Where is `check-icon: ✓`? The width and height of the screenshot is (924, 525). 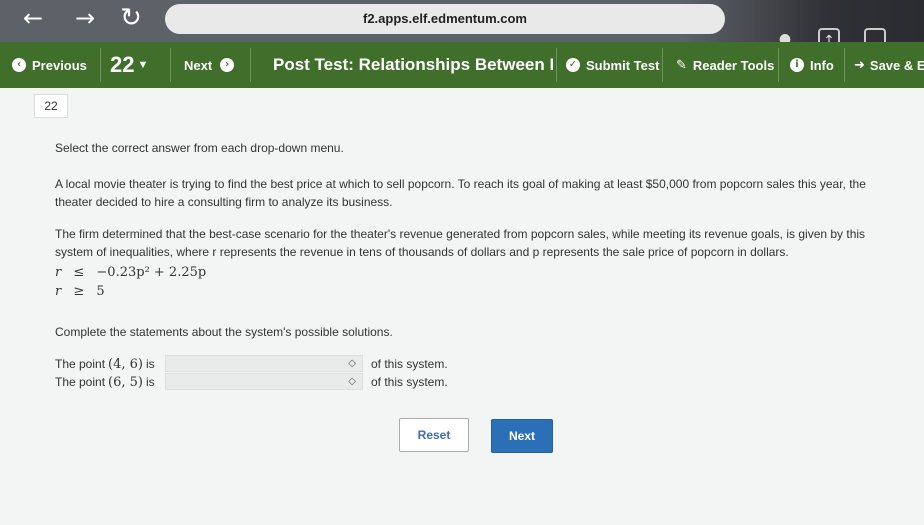 check-icon: ✓ is located at coordinates (573, 65).